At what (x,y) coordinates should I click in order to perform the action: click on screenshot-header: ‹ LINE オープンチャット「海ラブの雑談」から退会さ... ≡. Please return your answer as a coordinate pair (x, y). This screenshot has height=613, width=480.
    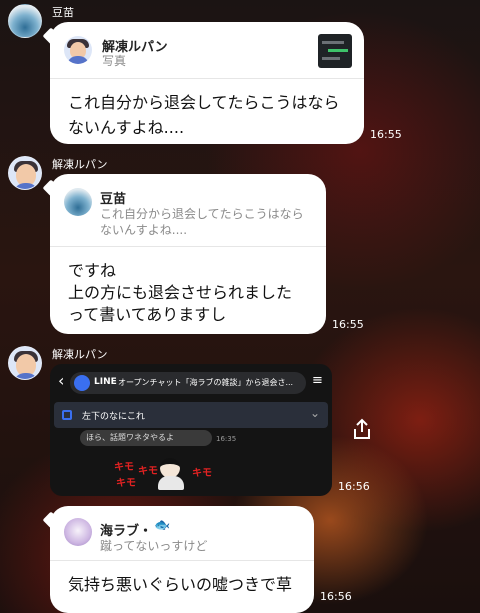
    Looking at the image, I should click on (191, 382).